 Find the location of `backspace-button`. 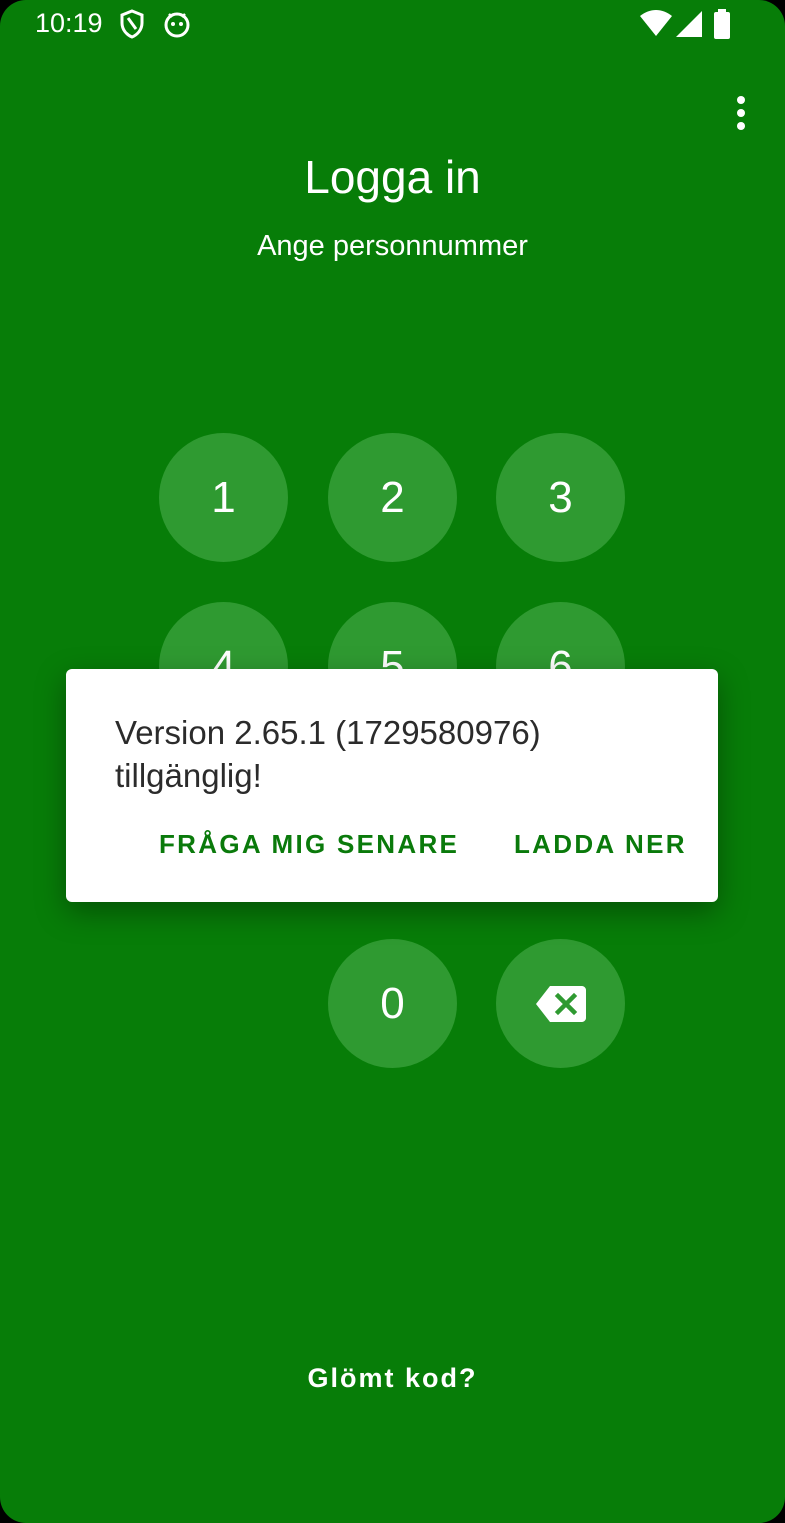

backspace-button is located at coordinates (560, 1003).